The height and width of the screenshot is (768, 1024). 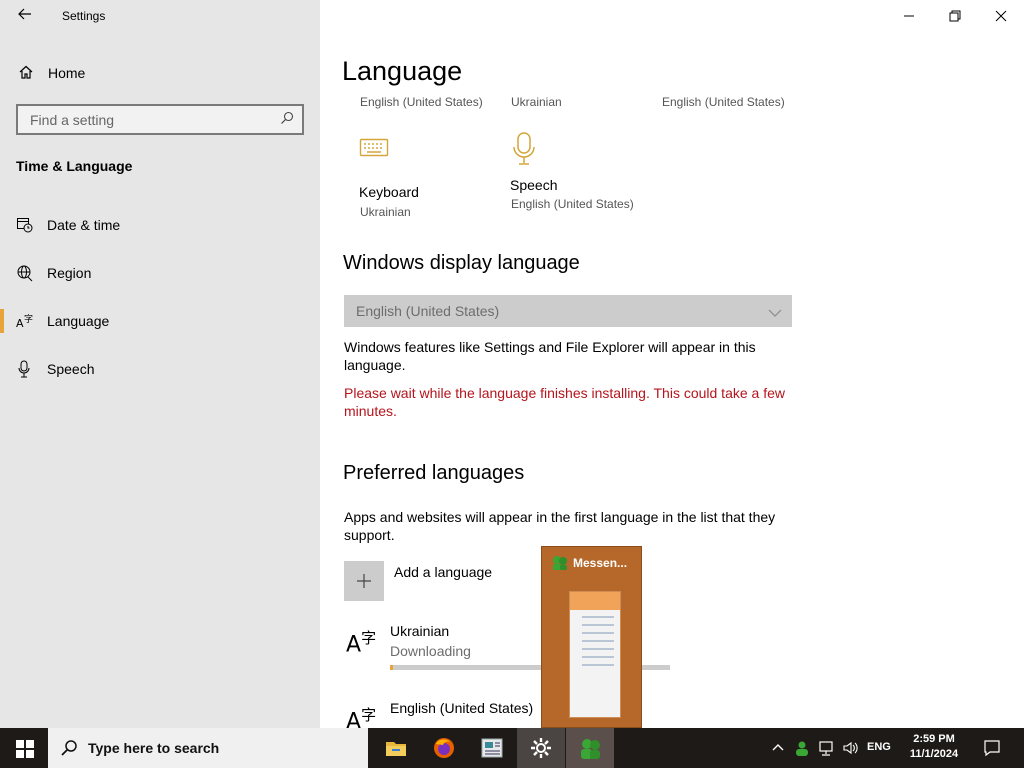 I want to click on keyboard-icon, so click(x=374, y=150).